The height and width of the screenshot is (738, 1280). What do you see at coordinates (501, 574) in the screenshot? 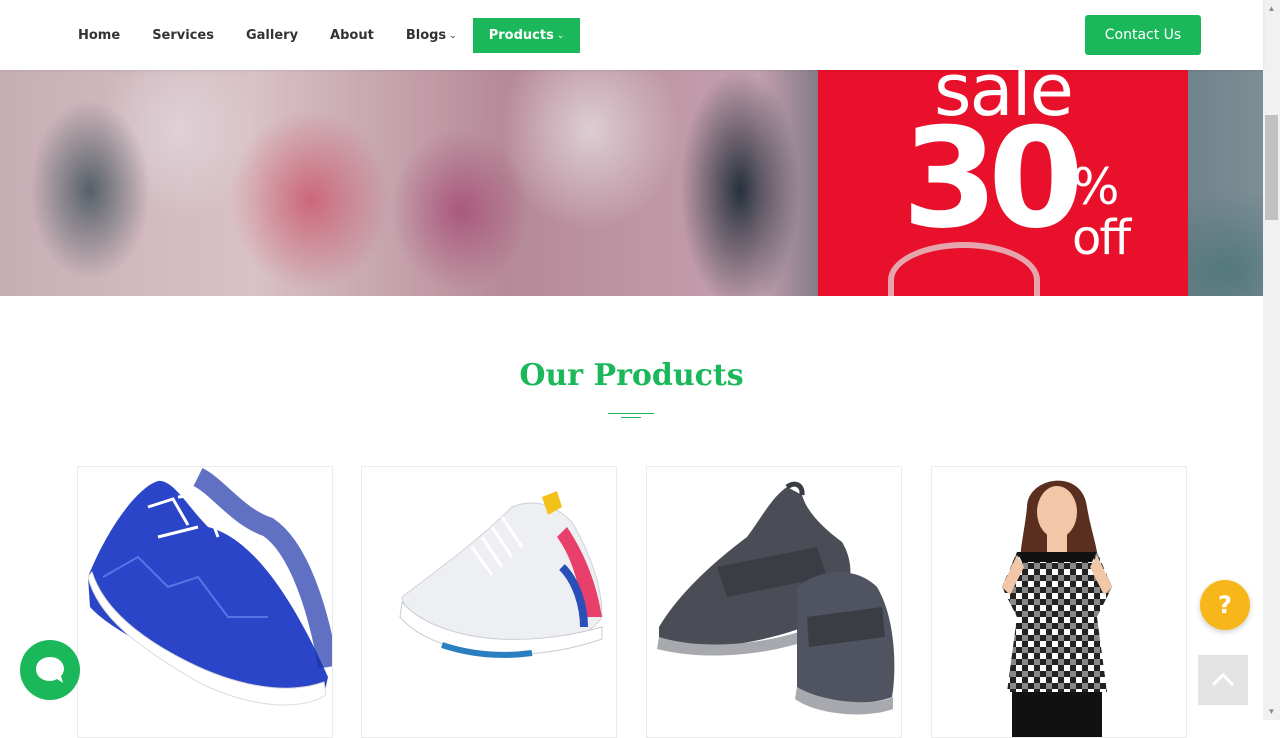
I see `white-running-shoe-image` at bounding box center [501, 574].